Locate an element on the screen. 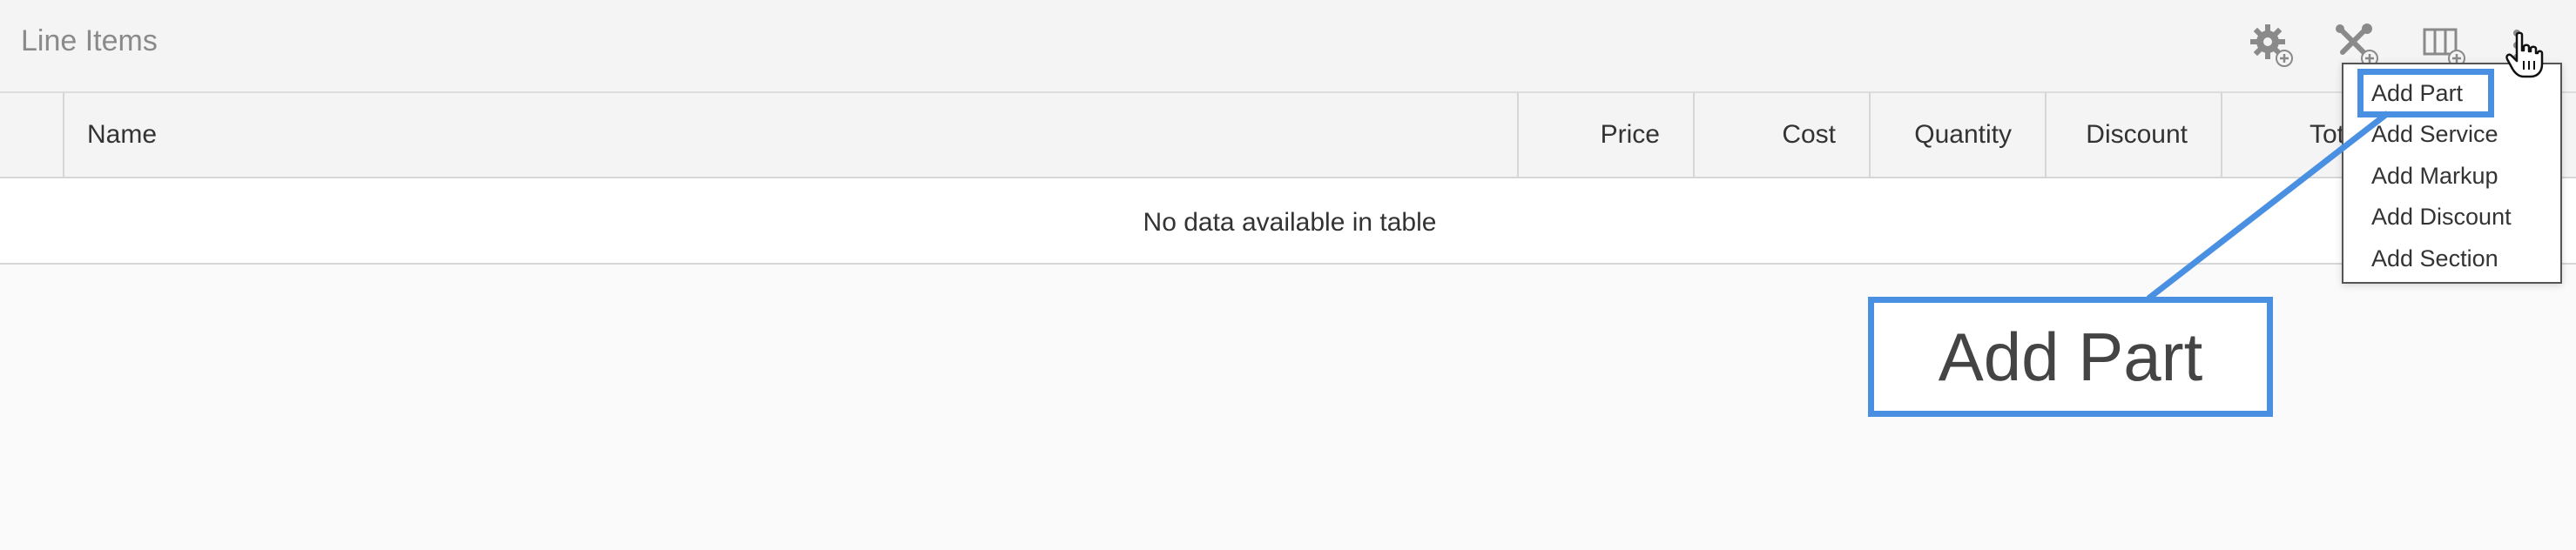  menu-item-add-markup: Add Markup is located at coordinates (2435, 177).